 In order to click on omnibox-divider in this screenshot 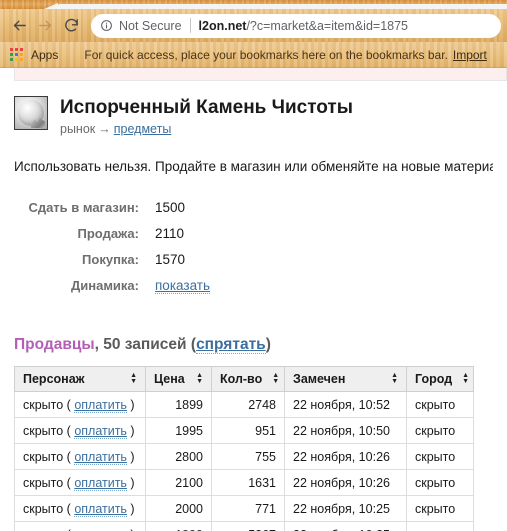, I will do `click(190, 25)`.